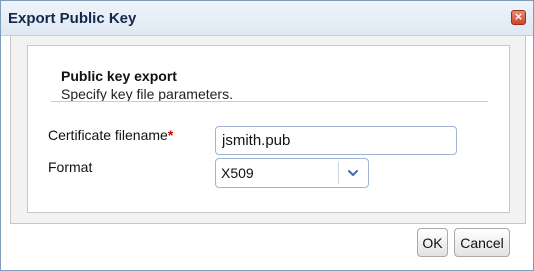 This screenshot has width=534, height=271. What do you see at coordinates (336, 140) in the screenshot?
I see `certificate-filename-input` at bounding box center [336, 140].